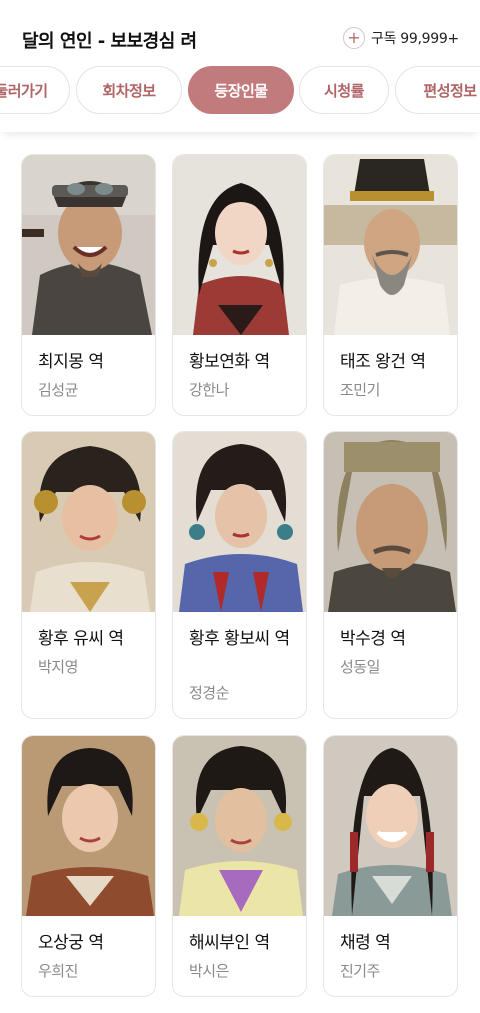 The height and width of the screenshot is (1013, 480). What do you see at coordinates (365, 943) in the screenshot?
I see `role-name: 채령 역` at bounding box center [365, 943].